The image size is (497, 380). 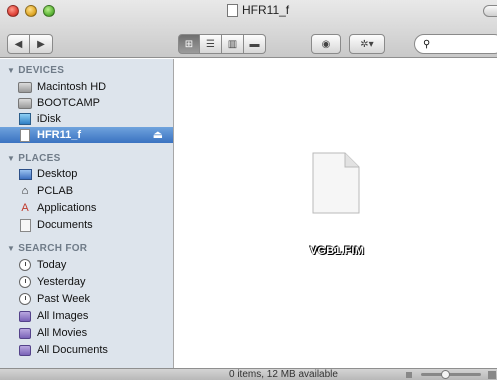 I want to click on sidebar-item-documents: Documents, so click(x=86, y=225).